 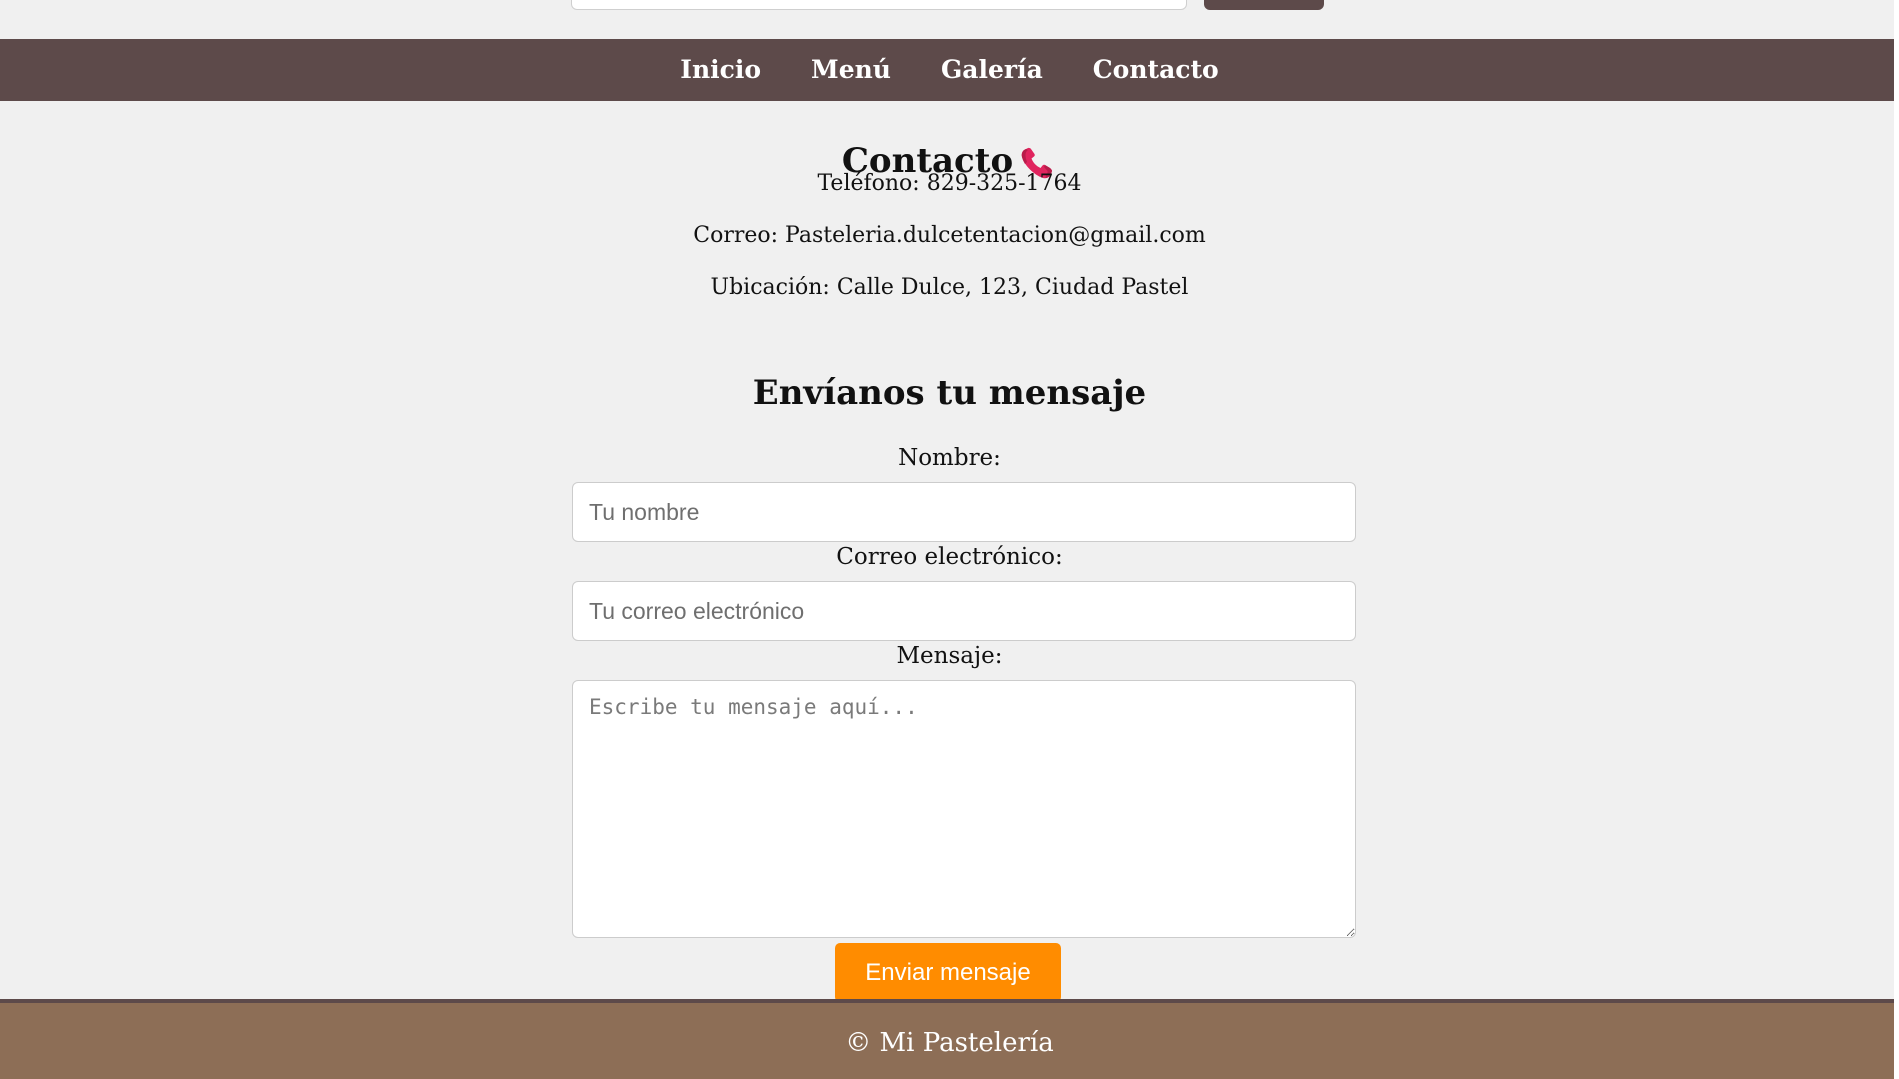 I want to click on footer-copyright: © Mi Pastelería, so click(x=949, y=1043).